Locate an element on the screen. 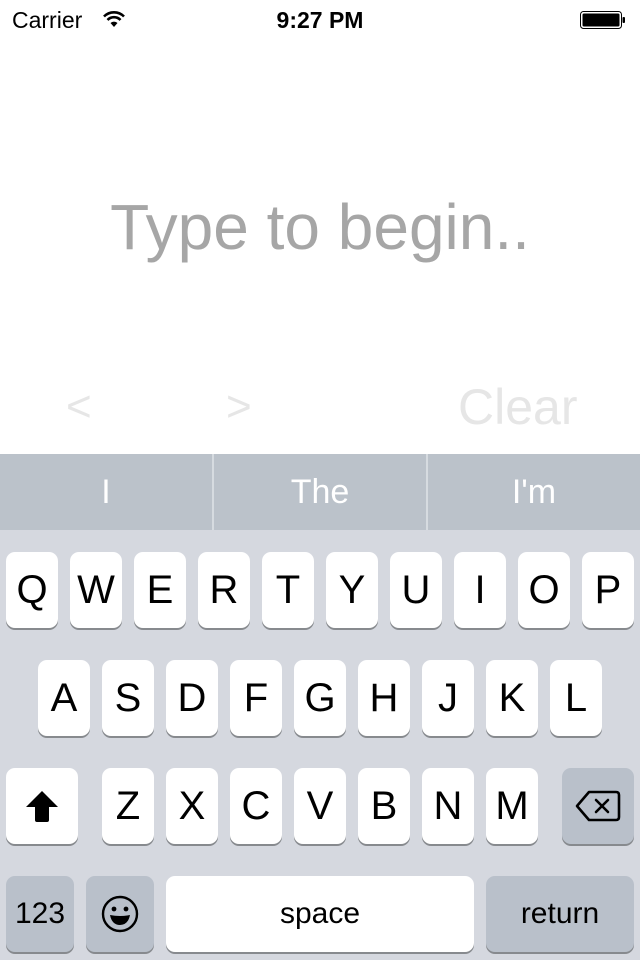 The height and width of the screenshot is (960, 640). key-k: K is located at coordinates (512, 698).